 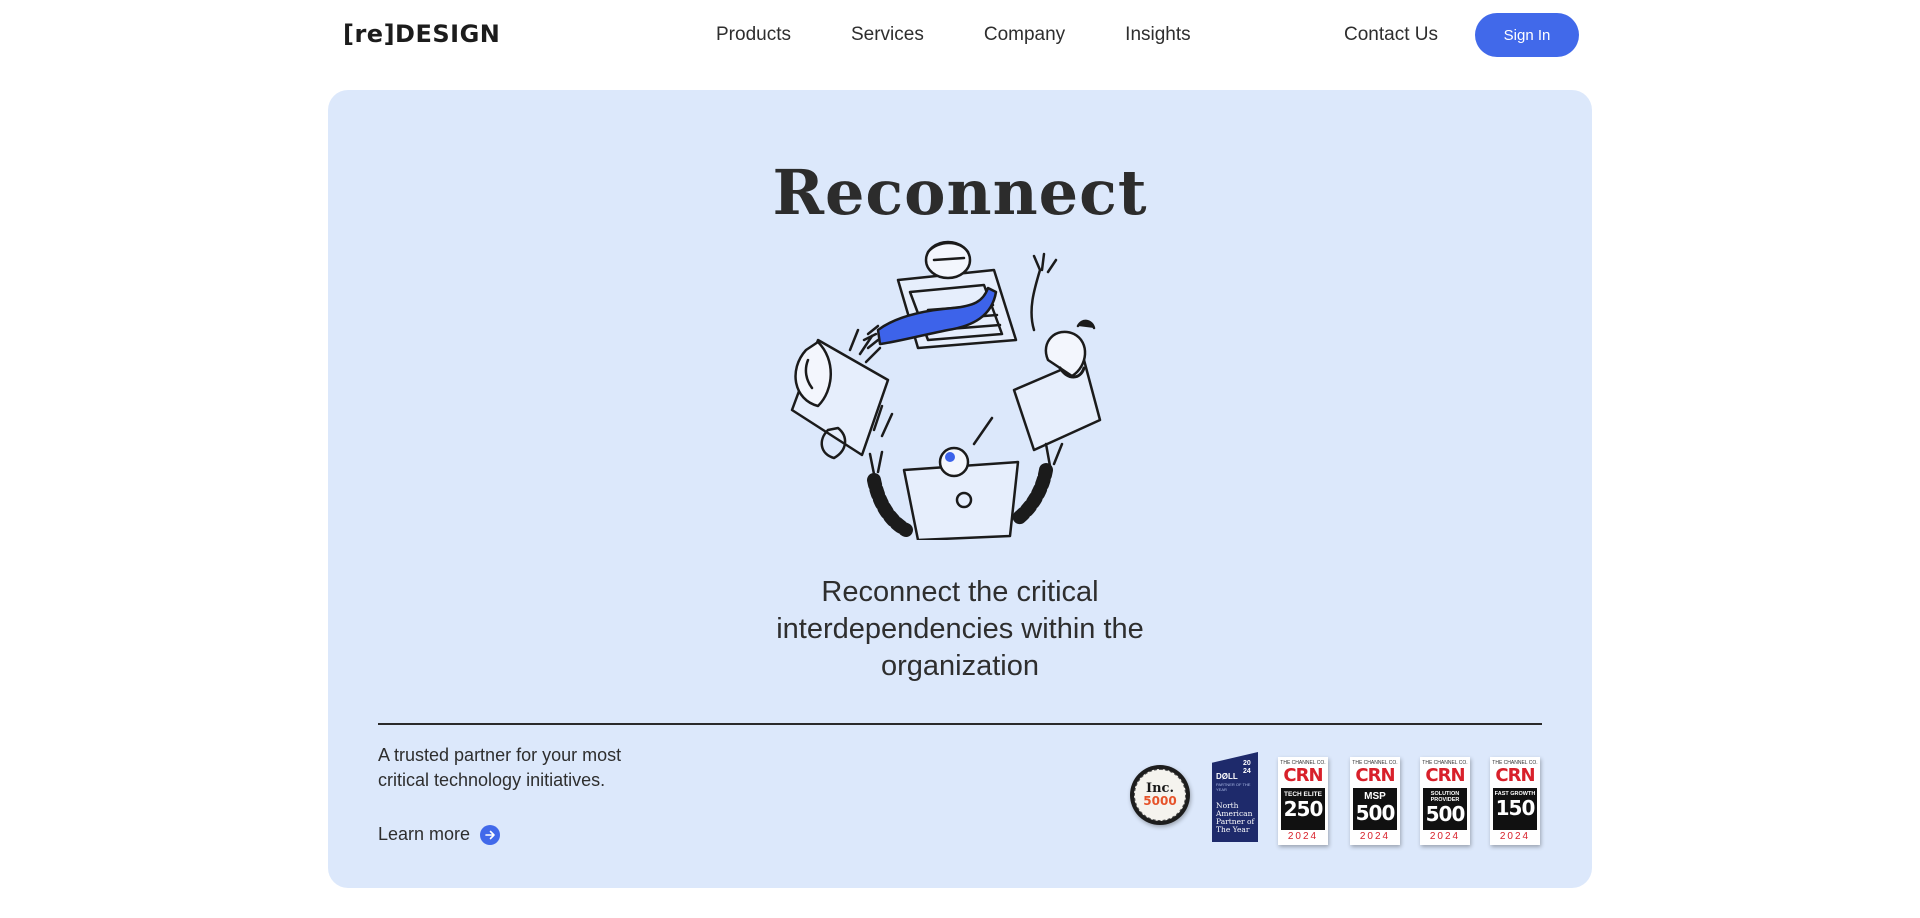 I want to click on crn-tech-elite-badge: THE CHANNEL CO. CRN TECH ELITE 250 2024, so click(x=1303, y=801).